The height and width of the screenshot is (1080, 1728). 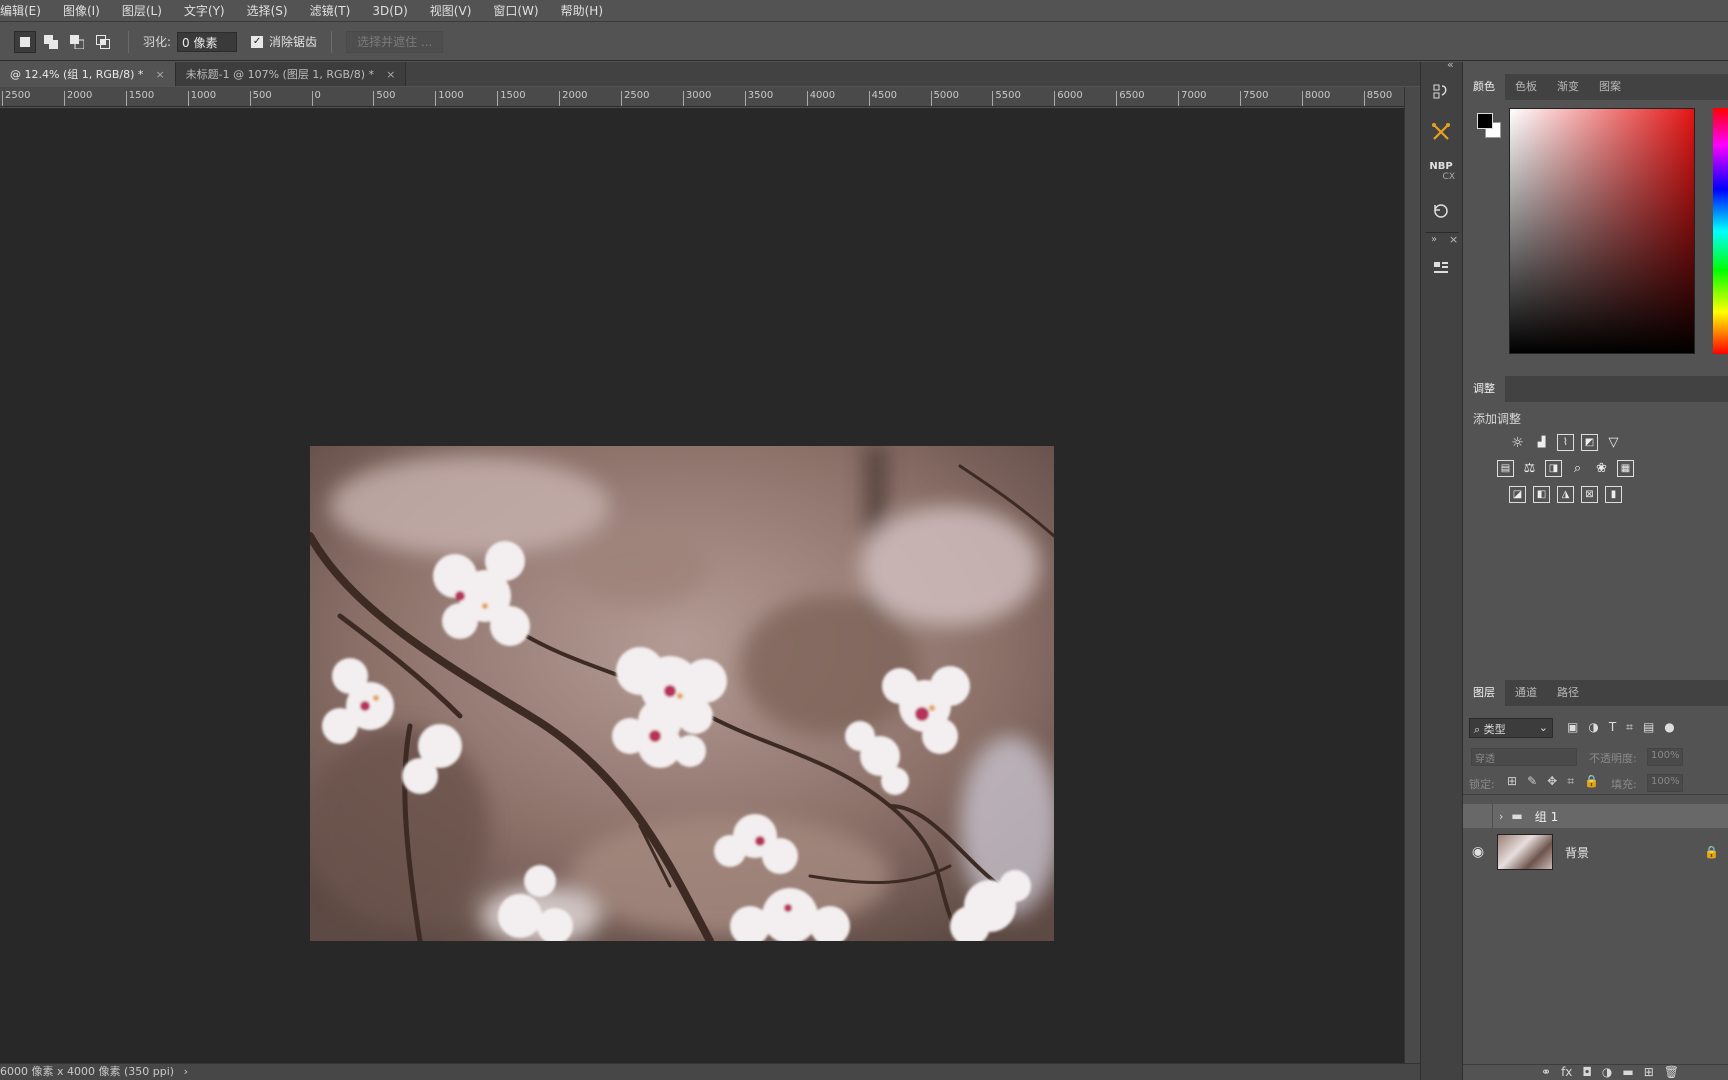 I want to click on tab-paths: 路径, so click(x=1568, y=693).